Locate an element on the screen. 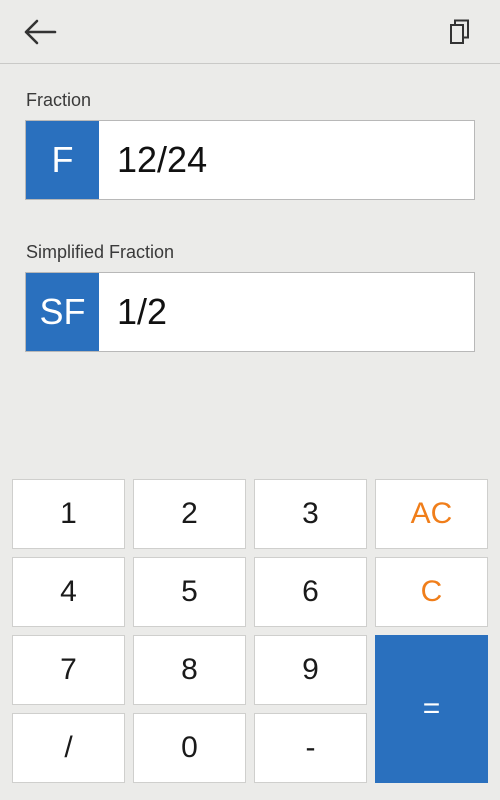 This screenshot has height=800, width=500. key-0: 0 is located at coordinates (189, 748).